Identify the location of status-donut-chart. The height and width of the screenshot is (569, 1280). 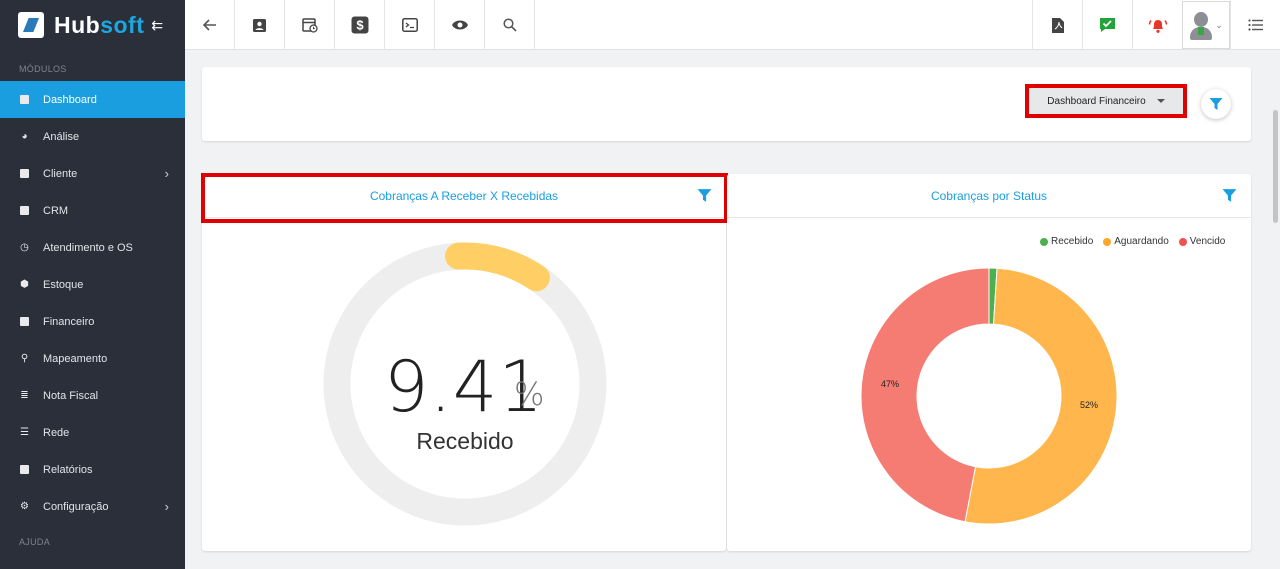
(989, 396).